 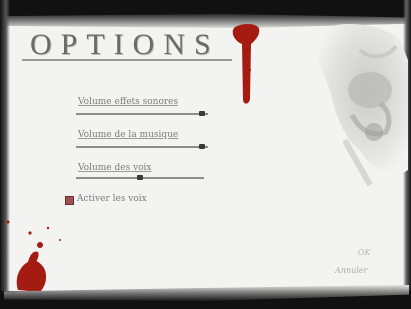 I want to click on sfx-volume-slider-thumb, so click(x=202, y=113).